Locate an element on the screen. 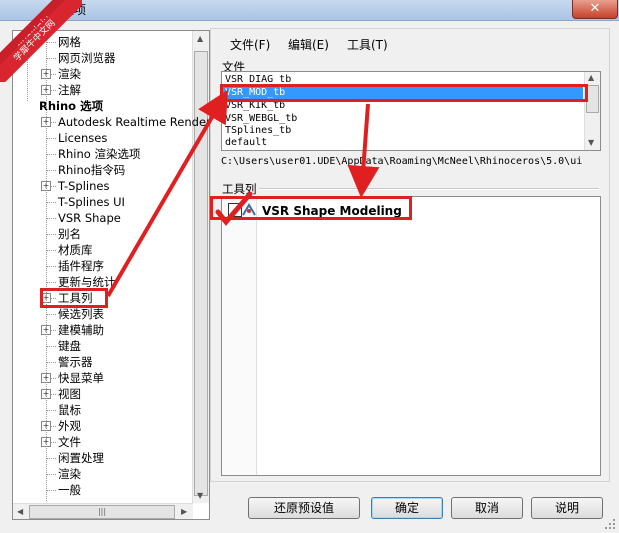 The image size is (619, 533). scroll-right-arrow-icon: ▶ is located at coordinates (184, 511).